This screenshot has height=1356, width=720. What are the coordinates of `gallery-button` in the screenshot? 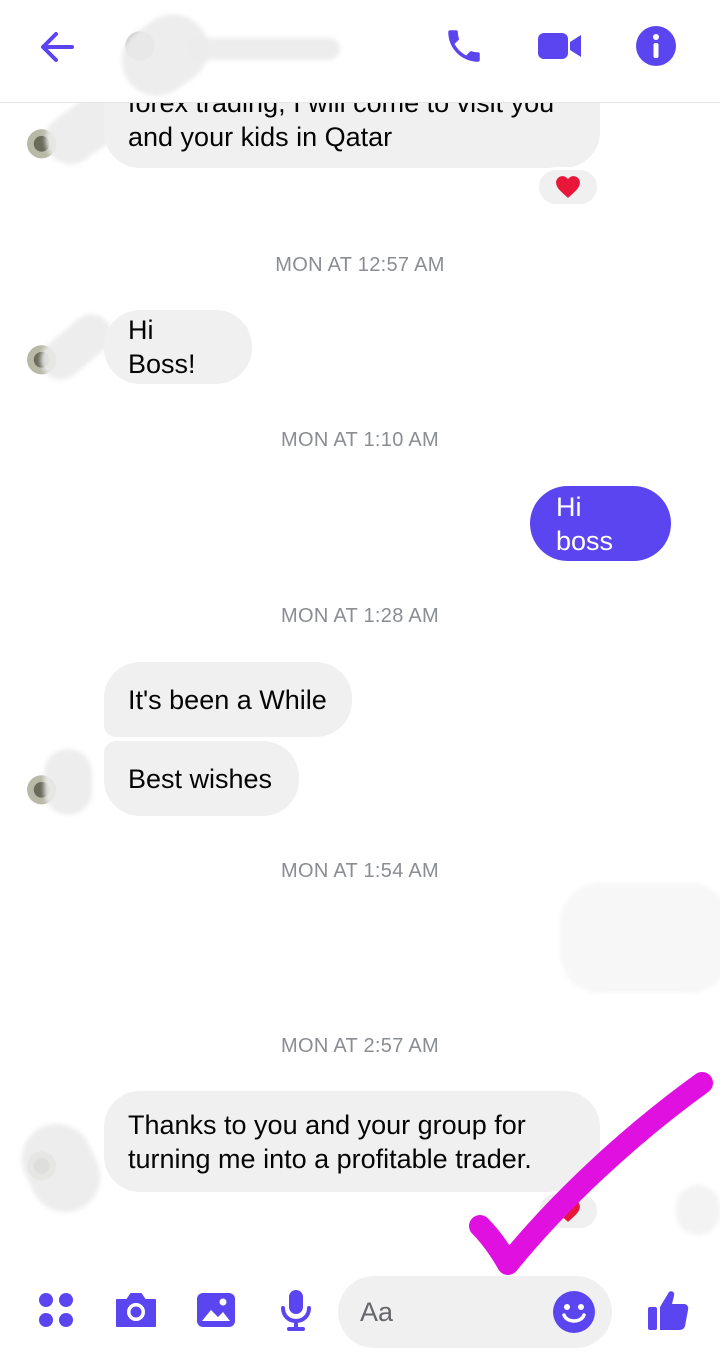 It's located at (216, 1310).